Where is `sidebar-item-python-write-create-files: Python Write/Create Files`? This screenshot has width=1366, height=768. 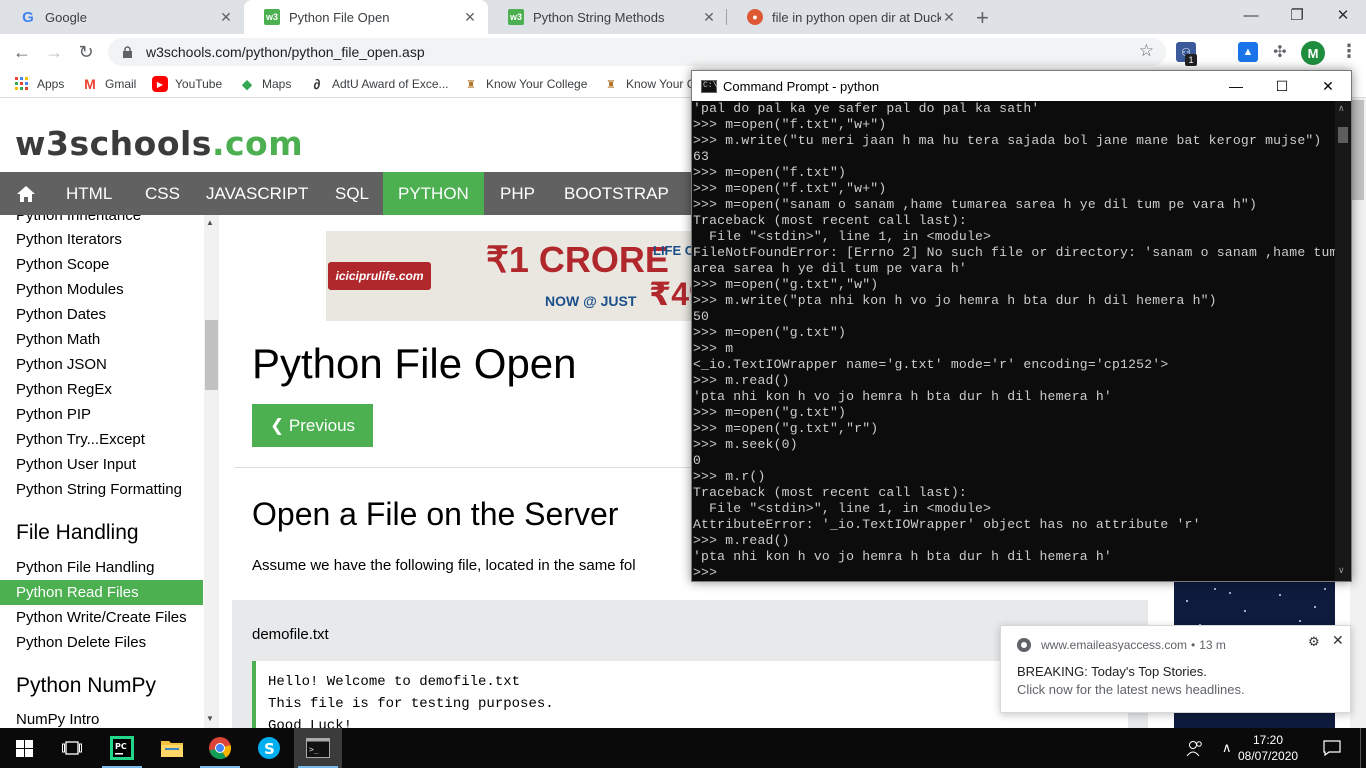 sidebar-item-python-write-create-files: Python Write/Create Files is located at coordinates (101, 617).